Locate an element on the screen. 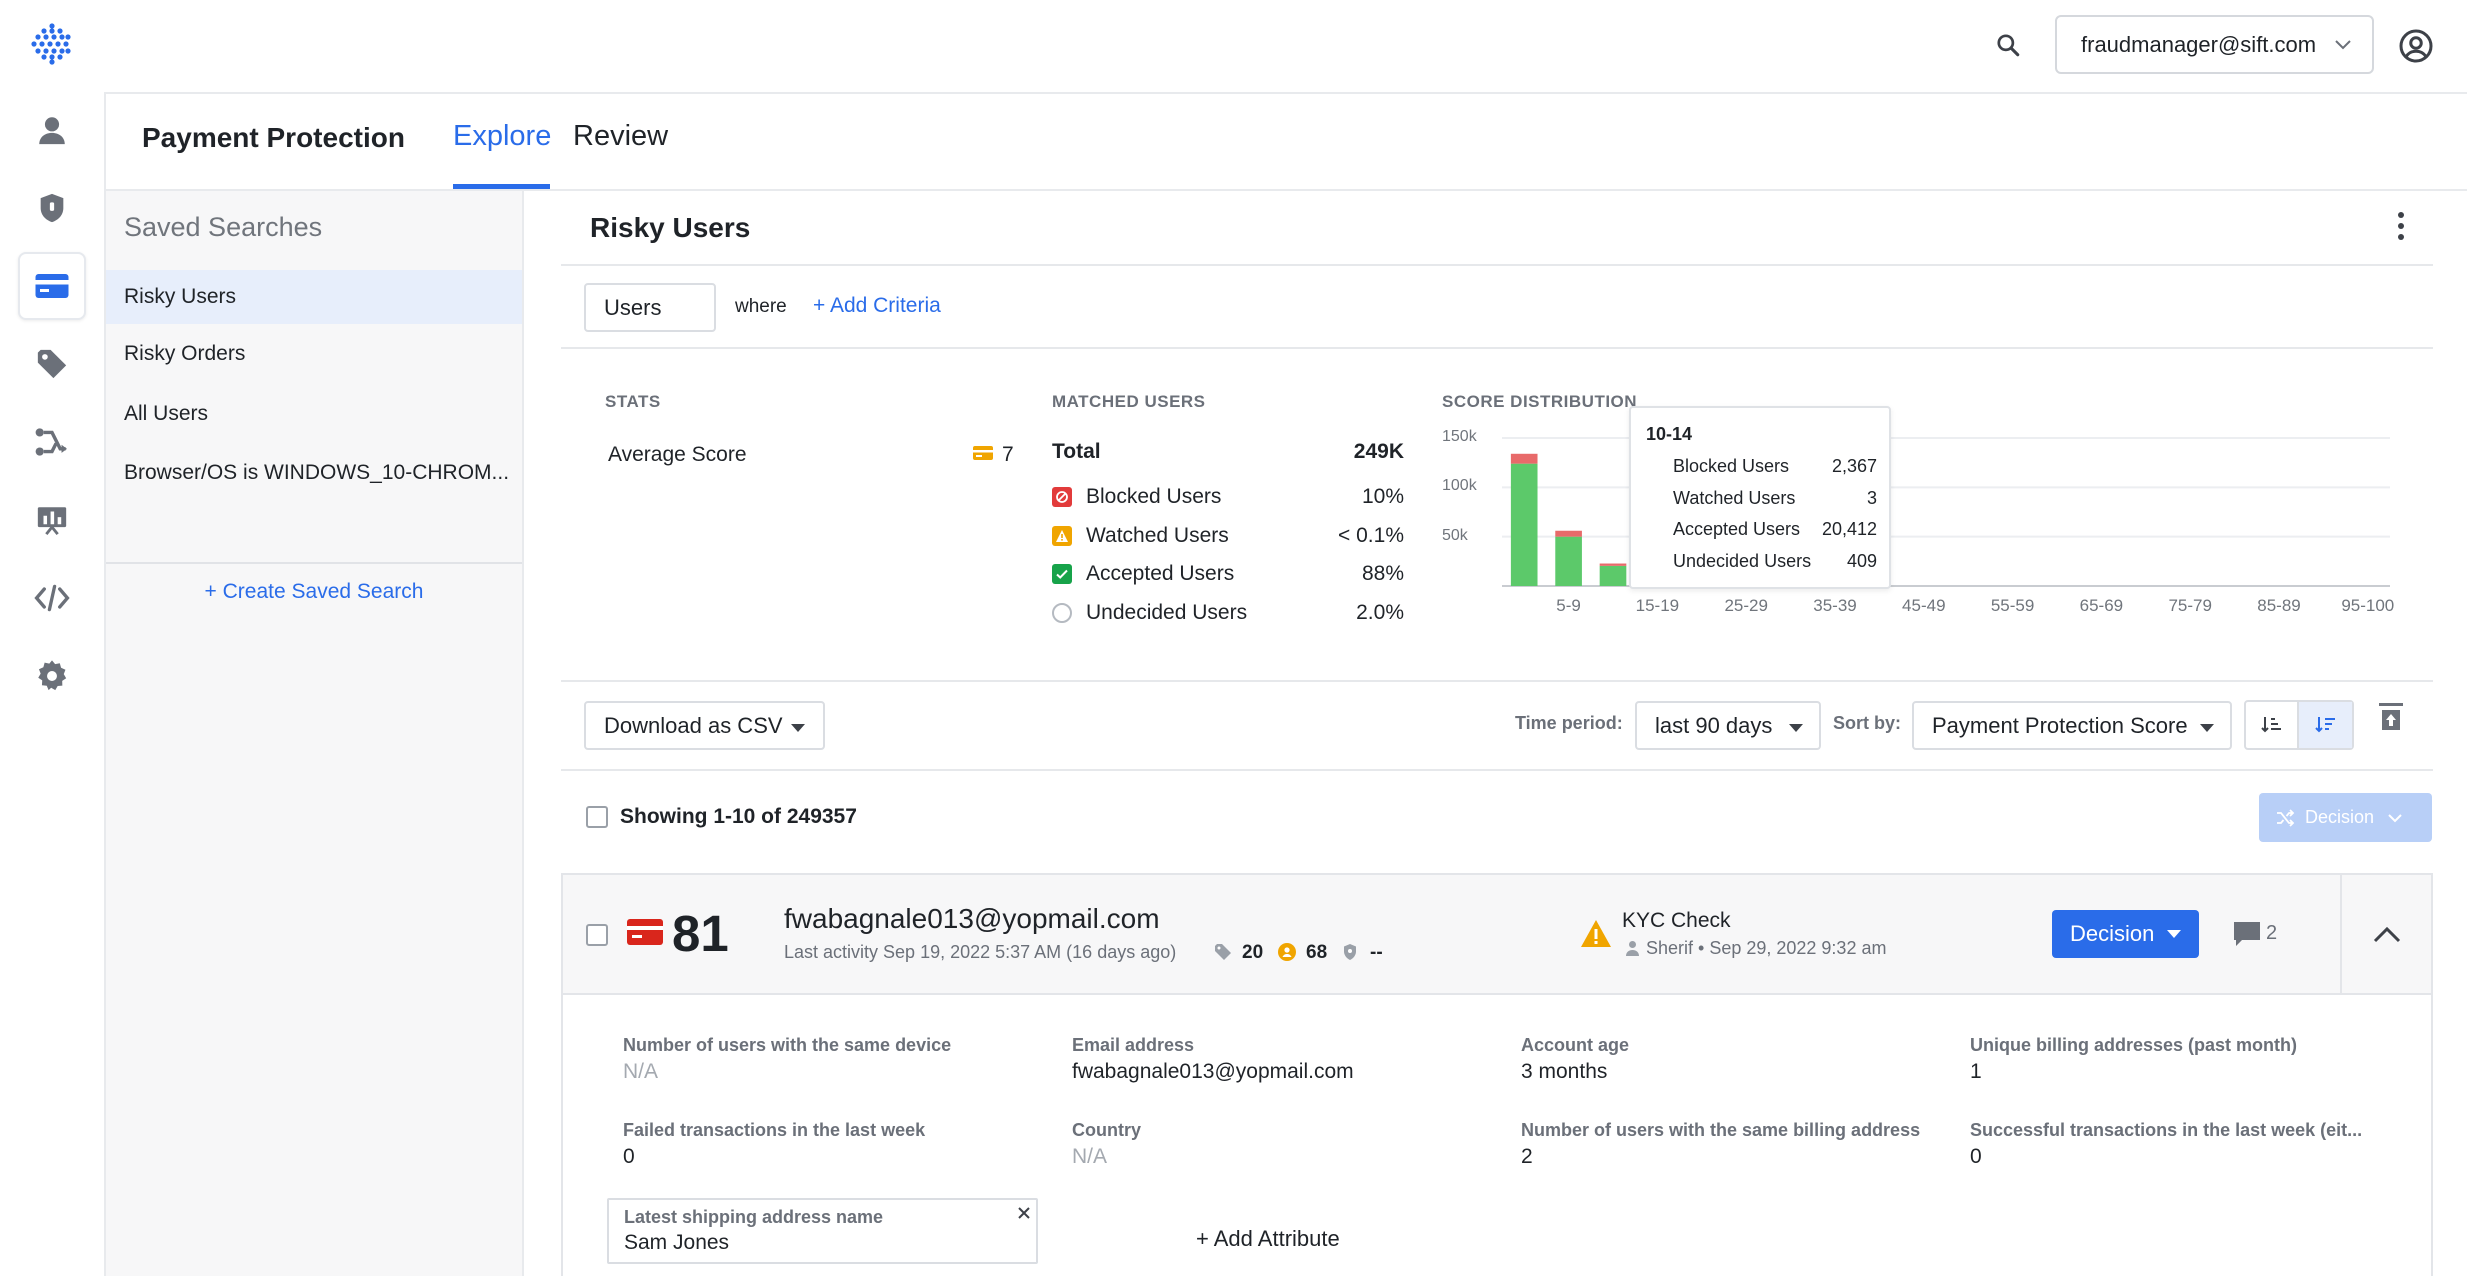 This screenshot has height=1276, width=2467. matched-row-blocked: Blocked Users 10% is located at coordinates (1228, 497).